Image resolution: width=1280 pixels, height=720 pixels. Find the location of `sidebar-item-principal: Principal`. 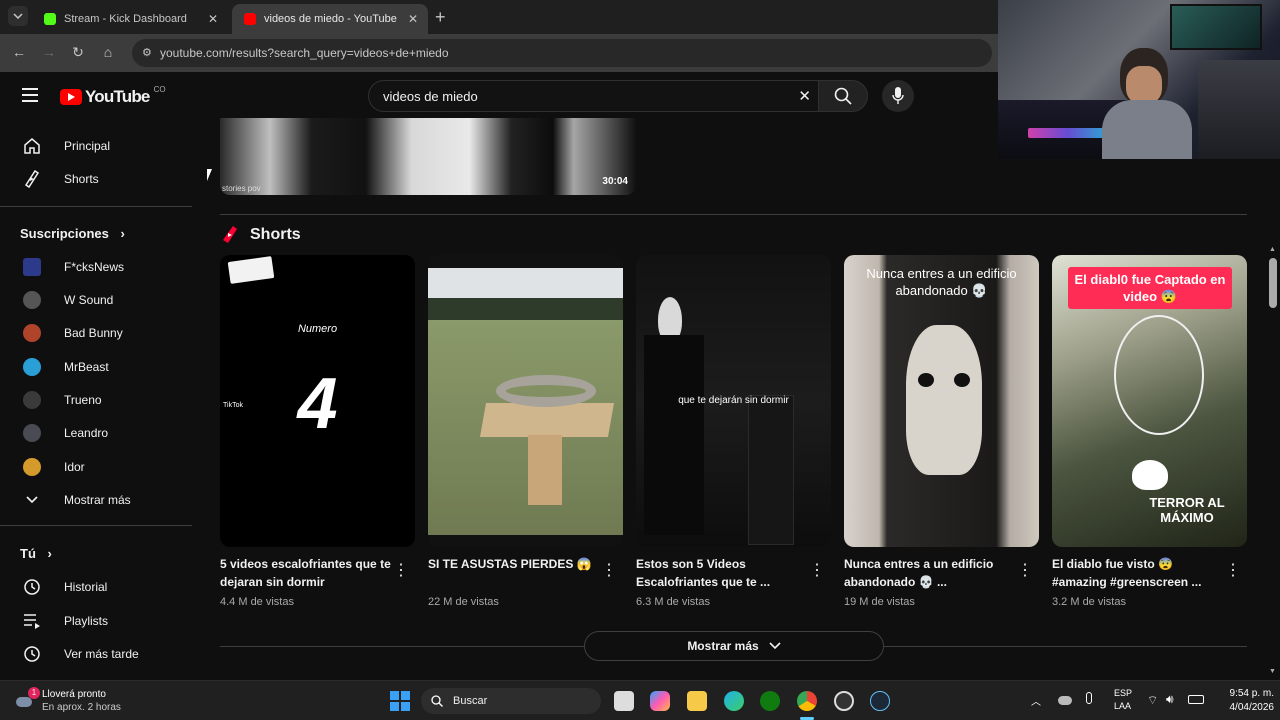

sidebar-item-principal: Principal is located at coordinates (97, 146).